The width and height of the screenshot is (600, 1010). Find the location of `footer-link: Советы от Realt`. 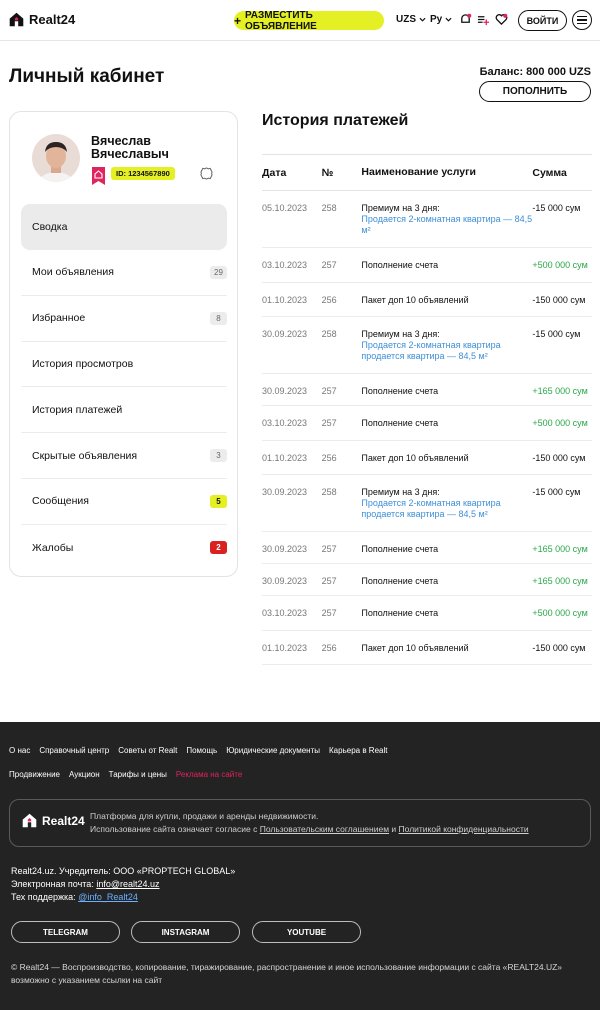

footer-link: Советы от Realt is located at coordinates (147, 750).